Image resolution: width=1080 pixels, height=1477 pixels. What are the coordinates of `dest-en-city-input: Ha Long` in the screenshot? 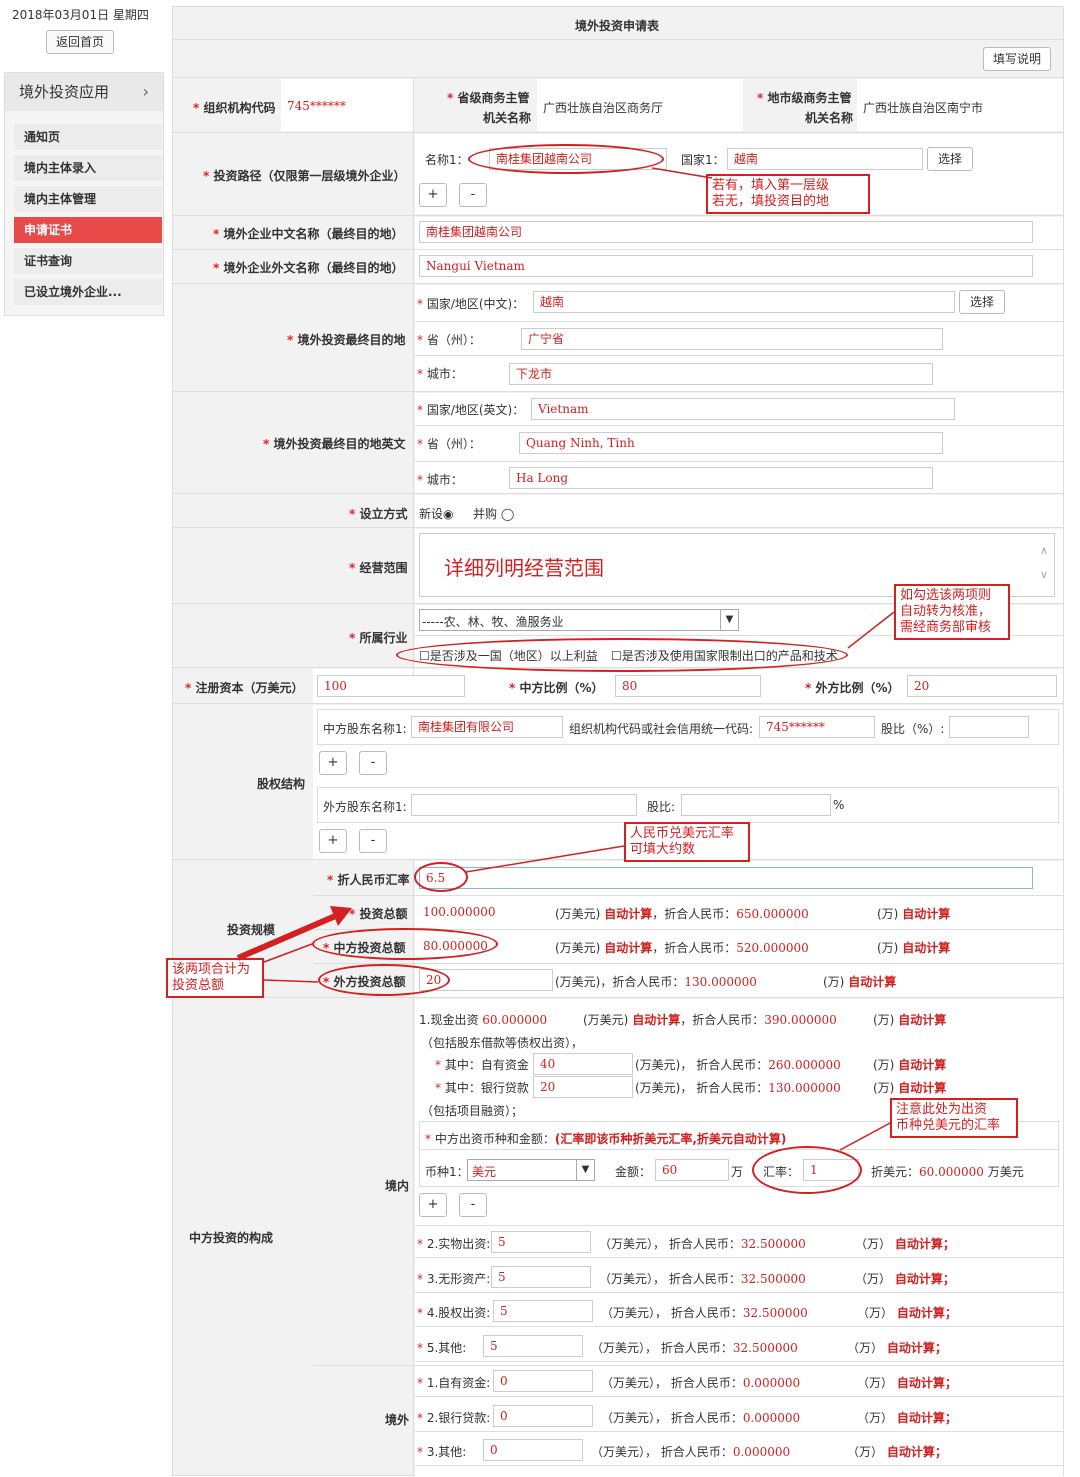 It's located at (721, 478).